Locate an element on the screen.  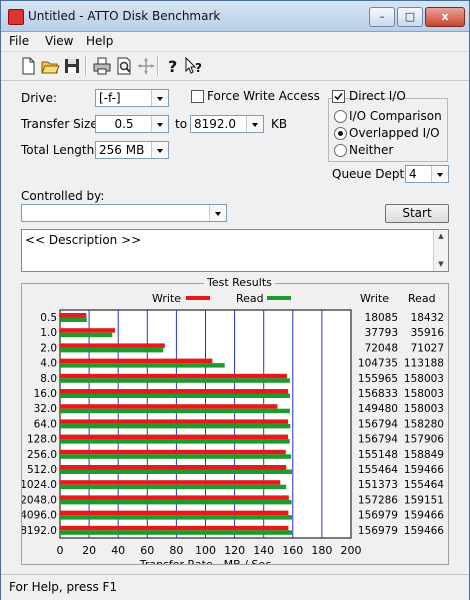
neither-radio is located at coordinates (340, 150).